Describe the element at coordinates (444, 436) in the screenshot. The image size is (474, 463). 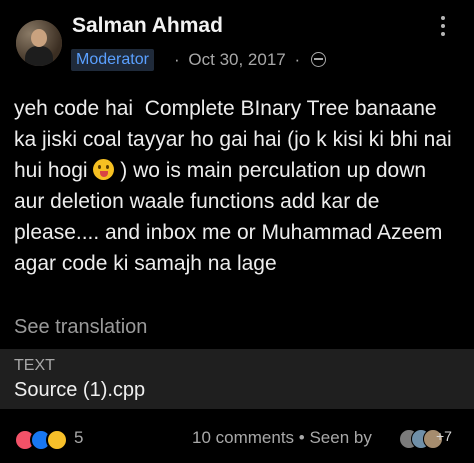
I see `seen-extra-count: +7` at that location.